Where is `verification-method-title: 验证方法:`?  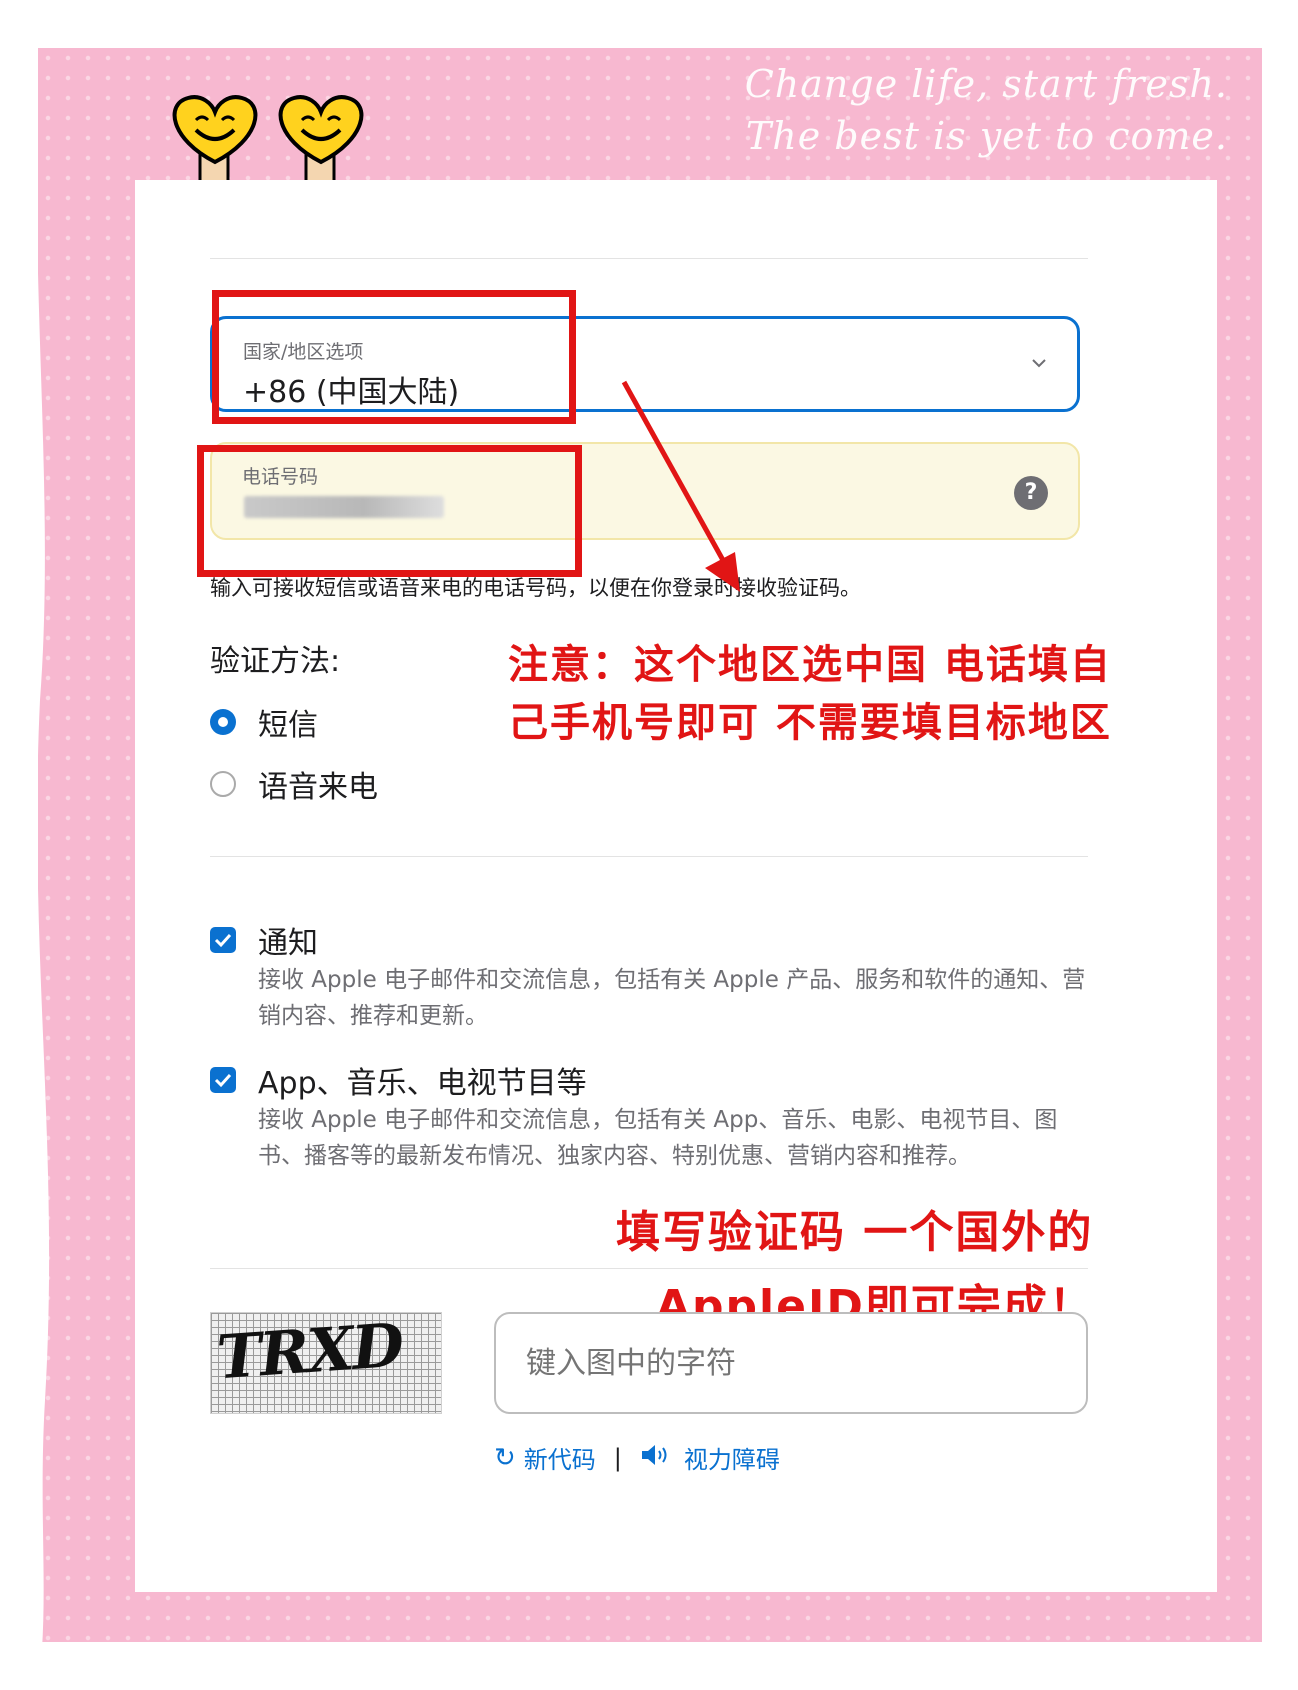 verification-method-title: 验证方法: is located at coordinates (275, 661).